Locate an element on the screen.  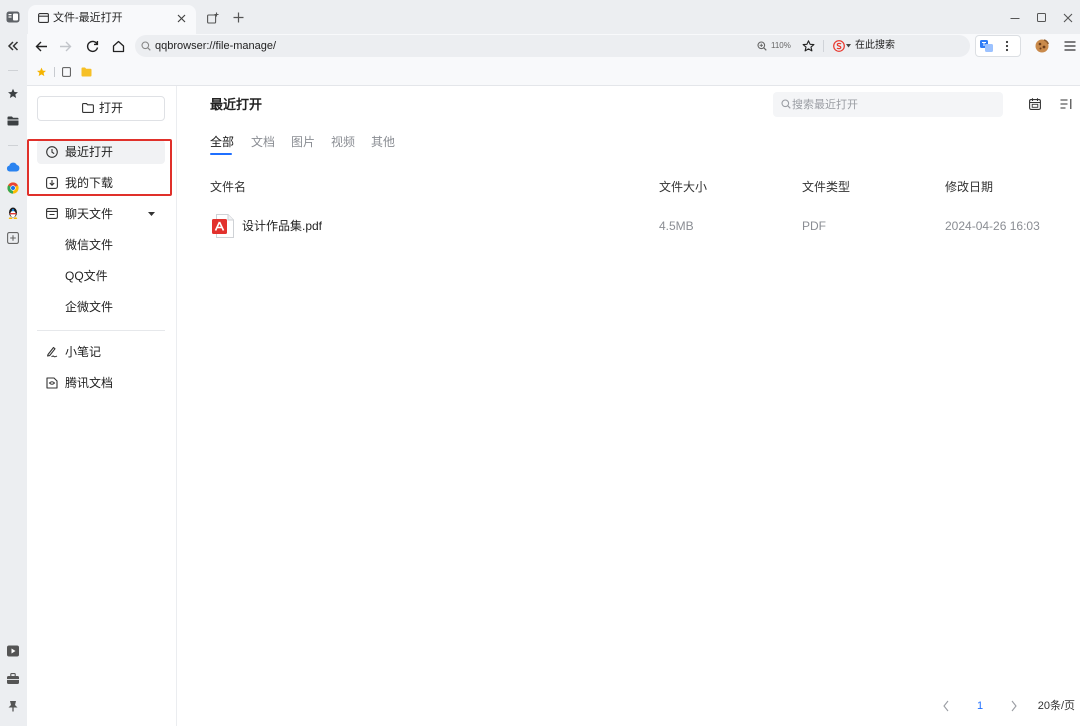
translate-icon is located at coordinates (986, 46).